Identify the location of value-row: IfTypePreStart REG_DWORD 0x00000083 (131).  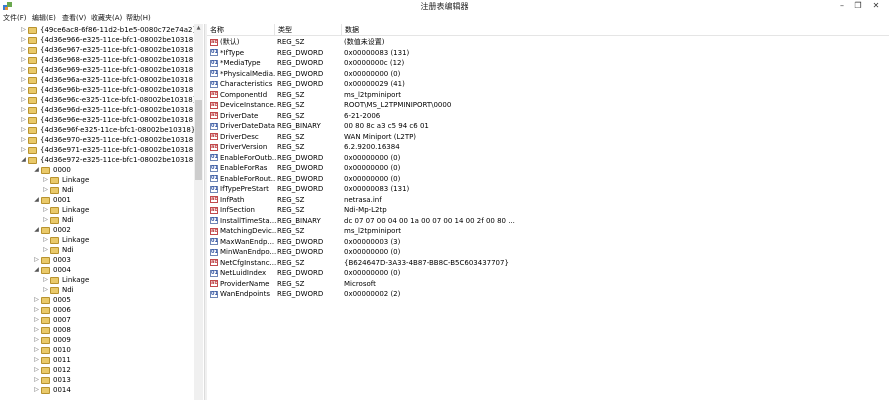
(548, 189).